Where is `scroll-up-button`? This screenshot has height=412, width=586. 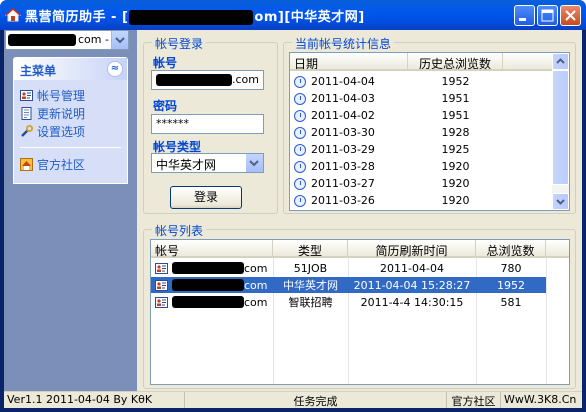 scroll-up-button is located at coordinates (560, 61).